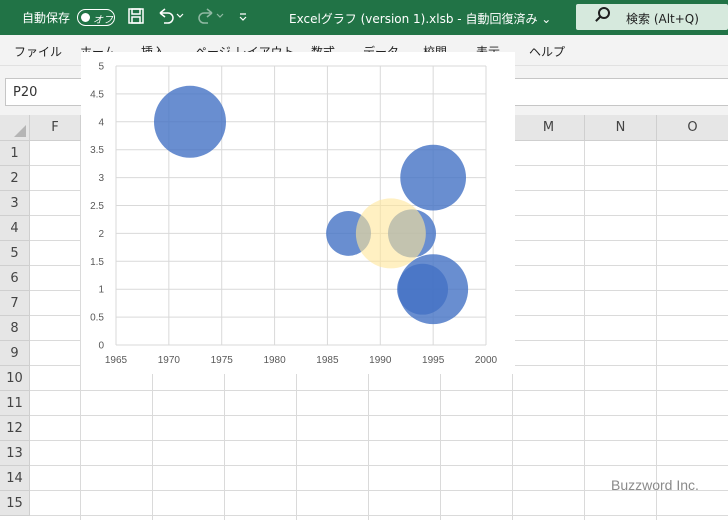 The height and width of the screenshot is (520, 728). Describe the element at coordinates (116, 360) in the screenshot. I see `x-tick-label: 1965` at that location.